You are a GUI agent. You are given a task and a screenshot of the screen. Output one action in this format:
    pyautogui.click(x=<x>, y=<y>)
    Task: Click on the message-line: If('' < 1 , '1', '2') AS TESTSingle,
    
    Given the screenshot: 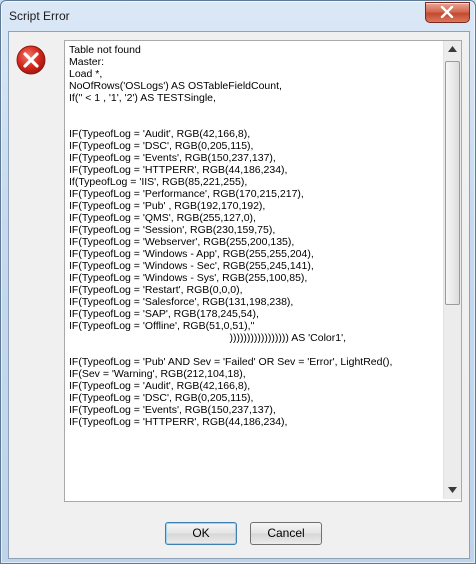 What is the action you would take?
    pyautogui.click(x=142, y=98)
    